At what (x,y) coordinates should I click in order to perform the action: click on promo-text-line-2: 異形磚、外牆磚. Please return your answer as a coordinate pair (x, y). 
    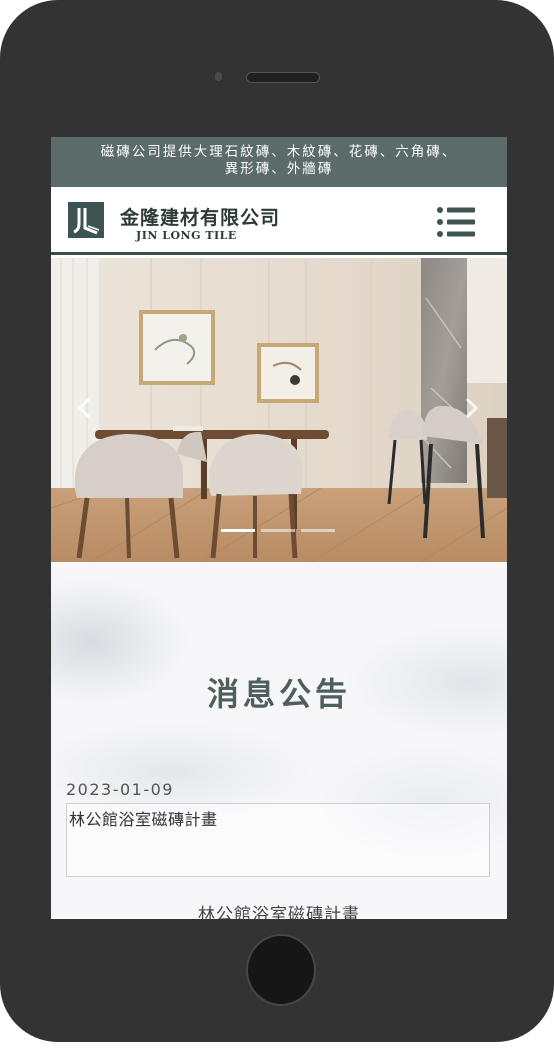
    Looking at the image, I should click on (279, 169).